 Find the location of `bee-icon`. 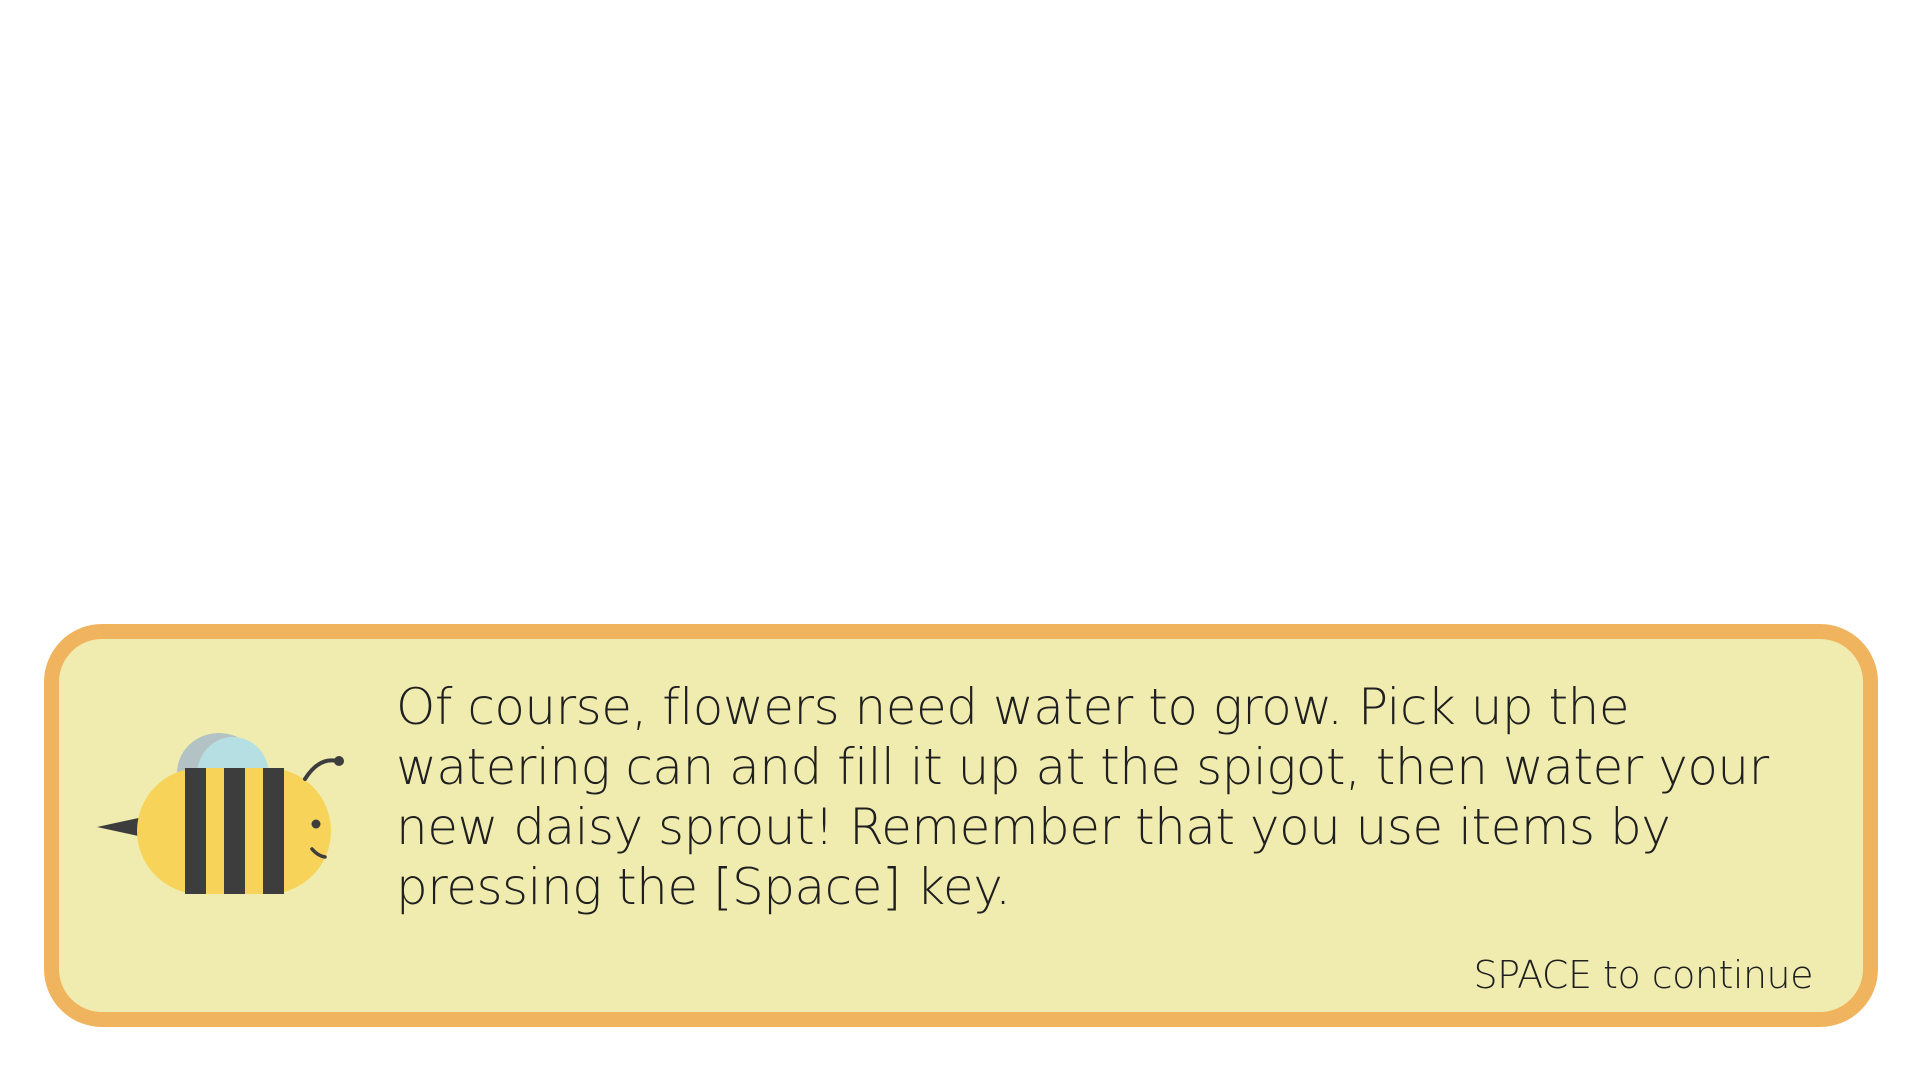

bee-icon is located at coordinates (220, 813).